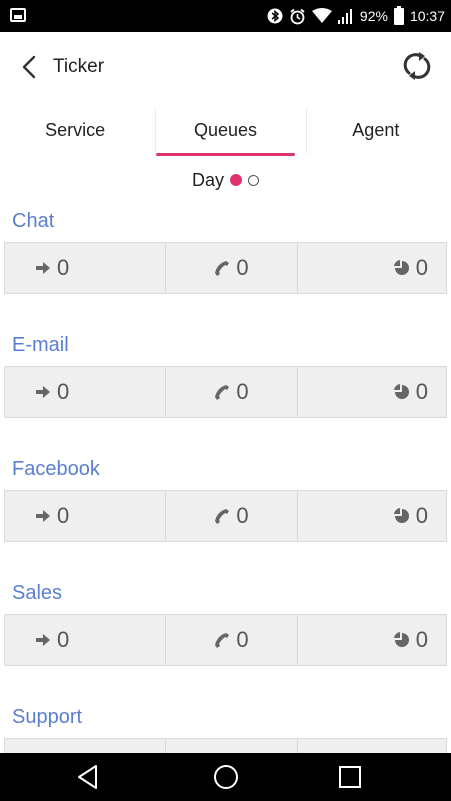 The height and width of the screenshot is (801, 451). Describe the element at coordinates (350, 777) in the screenshot. I see `nav-recents-icon` at that location.